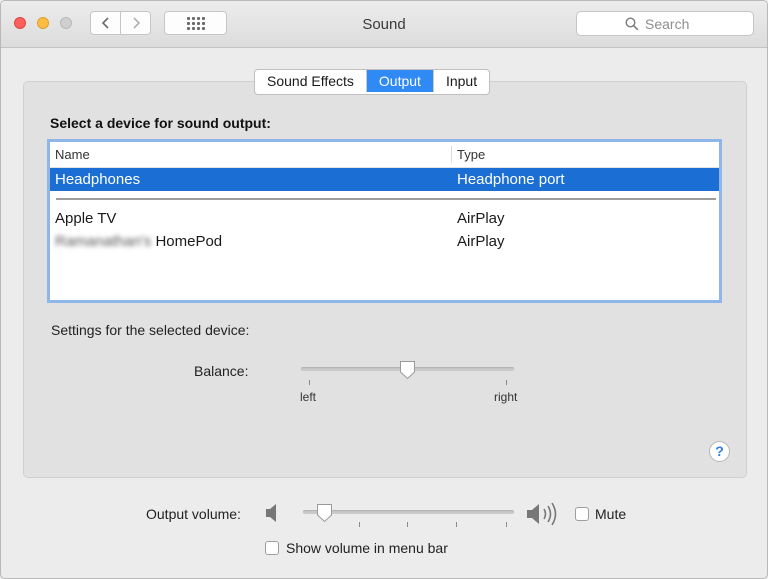 The image size is (768, 579). I want to click on device-type: Headphone port, so click(511, 179).